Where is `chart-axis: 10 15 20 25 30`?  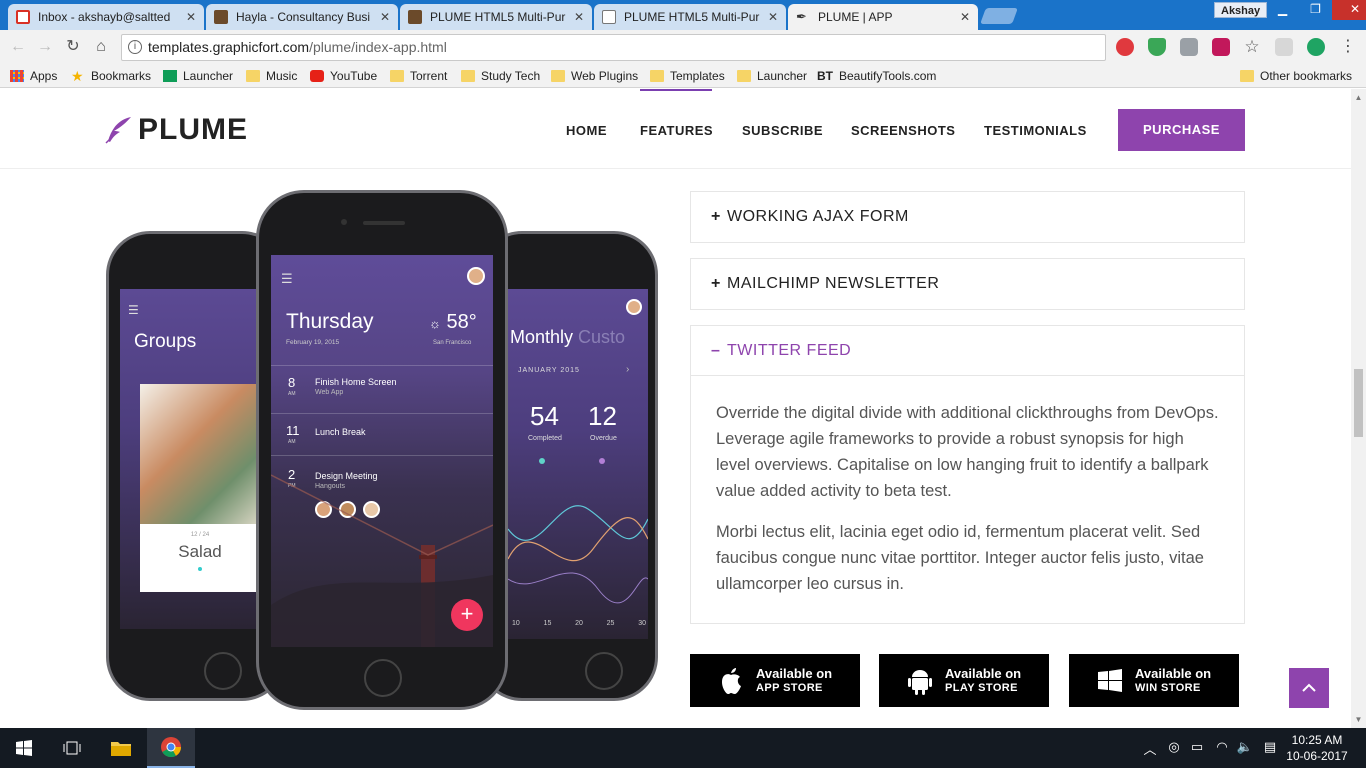 chart-axis: 10 15 20 25 30 is located at coordinates (579, 623).